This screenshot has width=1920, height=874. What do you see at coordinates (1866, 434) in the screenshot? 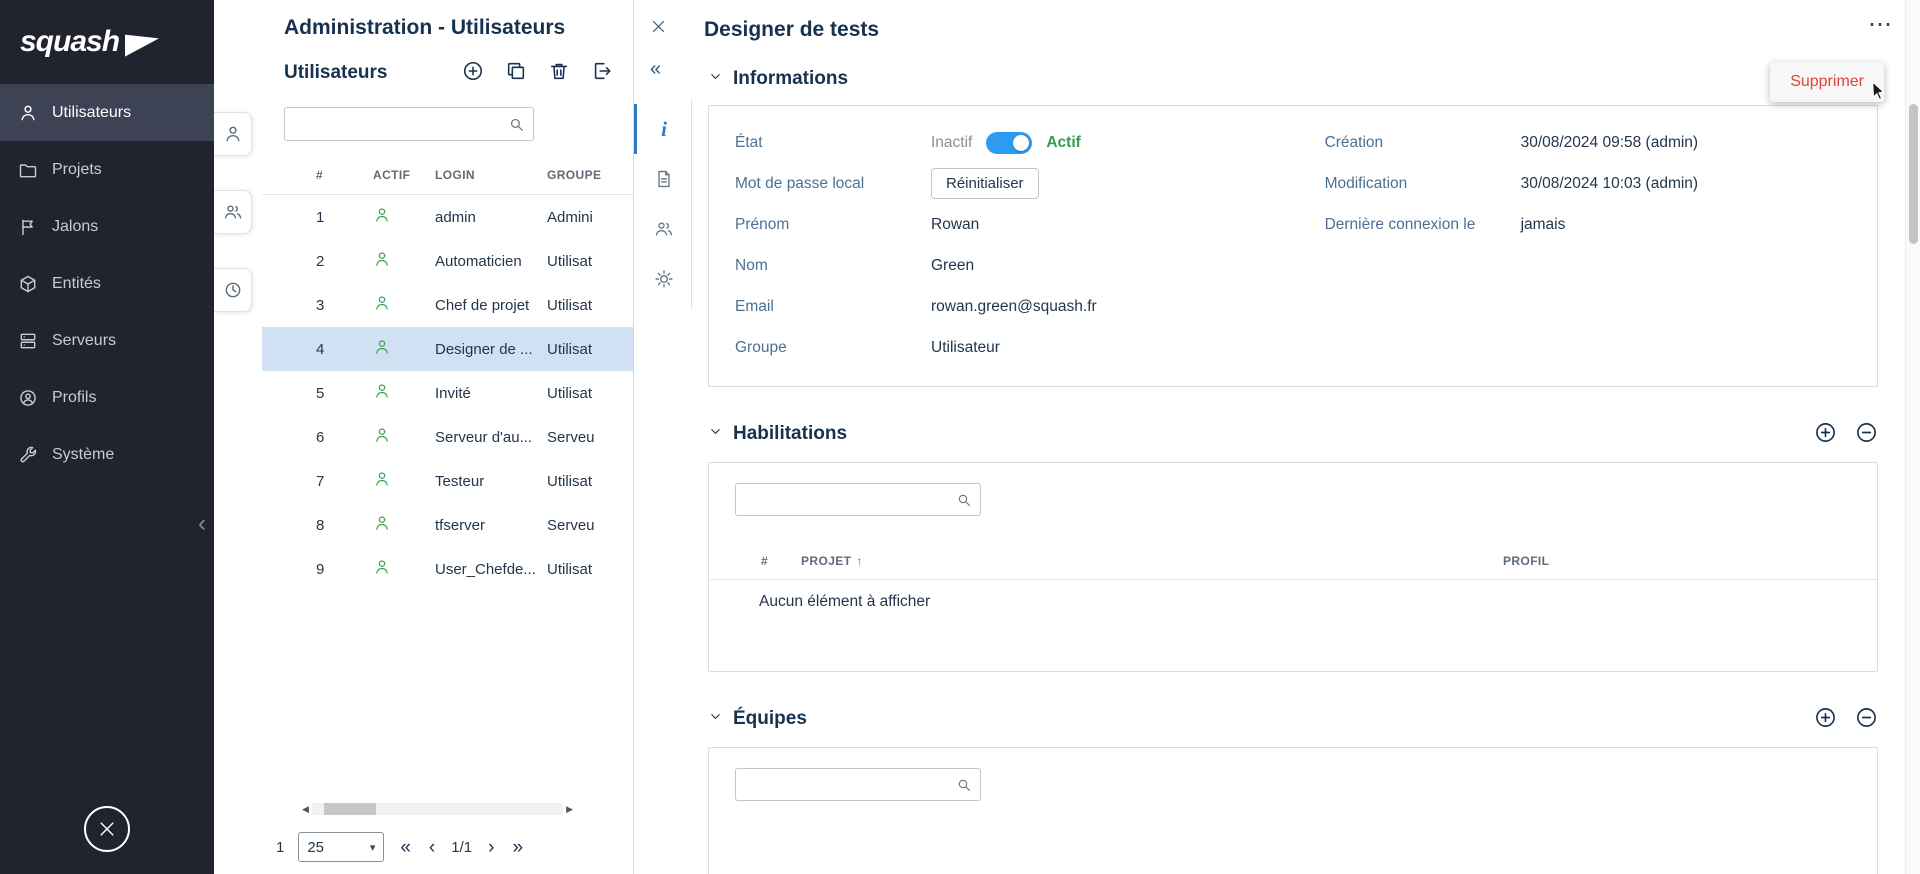
I see `remove-habilitation-button` at bounding box center [1866, 434].